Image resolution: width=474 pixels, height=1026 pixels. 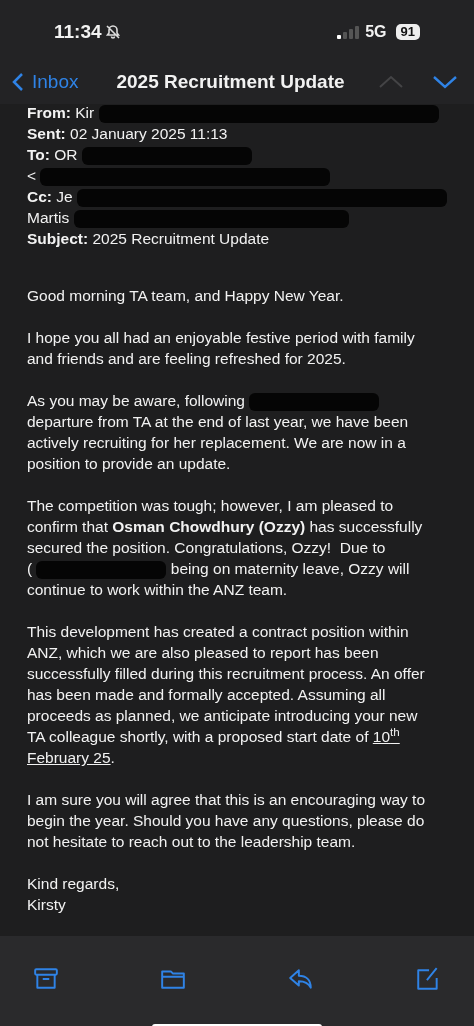 What do you see at coordinates (129, 464) in the screenshot?
I see `paragraph-text: position to provide an update.` at bounding box center [129, 464].